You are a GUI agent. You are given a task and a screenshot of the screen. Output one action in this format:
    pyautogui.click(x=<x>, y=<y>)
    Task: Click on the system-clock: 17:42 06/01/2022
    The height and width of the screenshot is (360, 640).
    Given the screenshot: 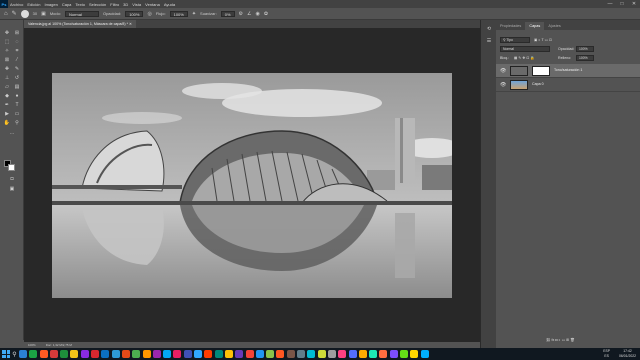 What is the action you would take?
    pyautogui.click(x=627, y=353)
    